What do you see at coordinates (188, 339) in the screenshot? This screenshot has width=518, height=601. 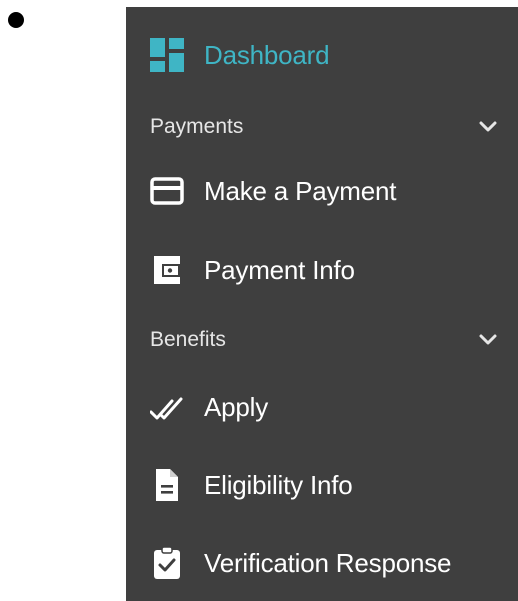 I see `section-label: Benefits` at bounding box center [188, 339].